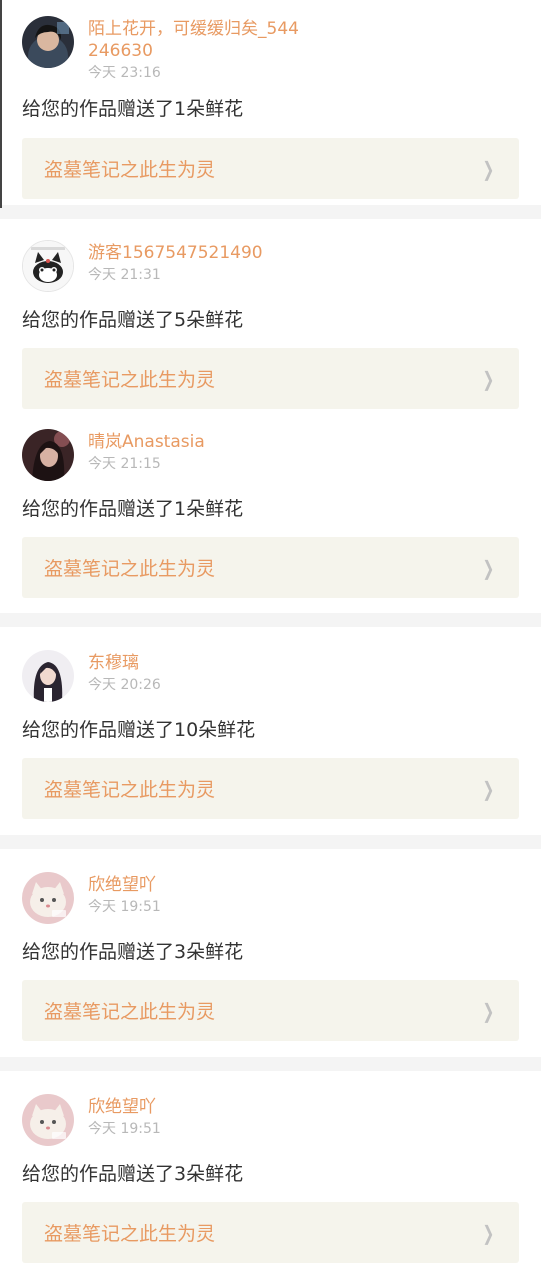  Describe the element at coordinates (124, 464) in the screenshot. I see `timestamp: 今天 21:15` at that location.